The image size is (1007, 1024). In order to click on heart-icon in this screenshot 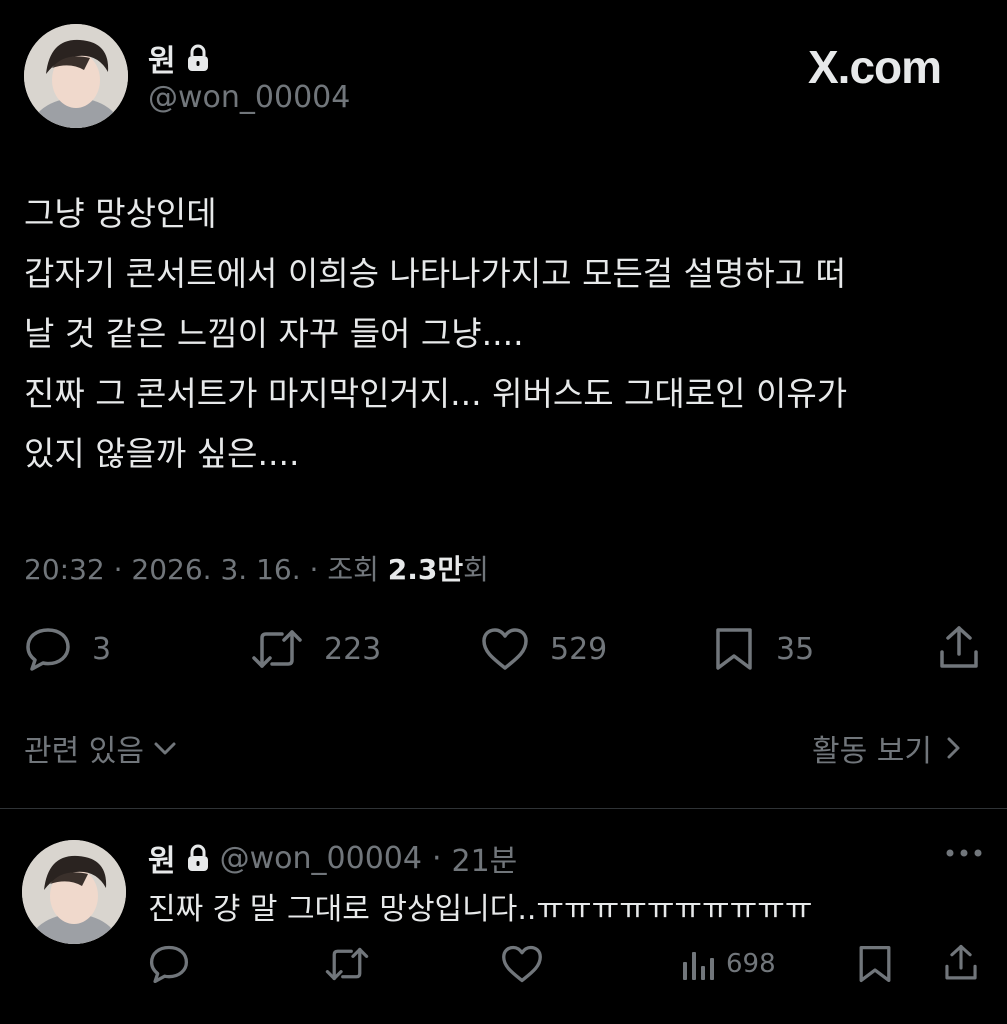, I will do `click(505, 649)`.